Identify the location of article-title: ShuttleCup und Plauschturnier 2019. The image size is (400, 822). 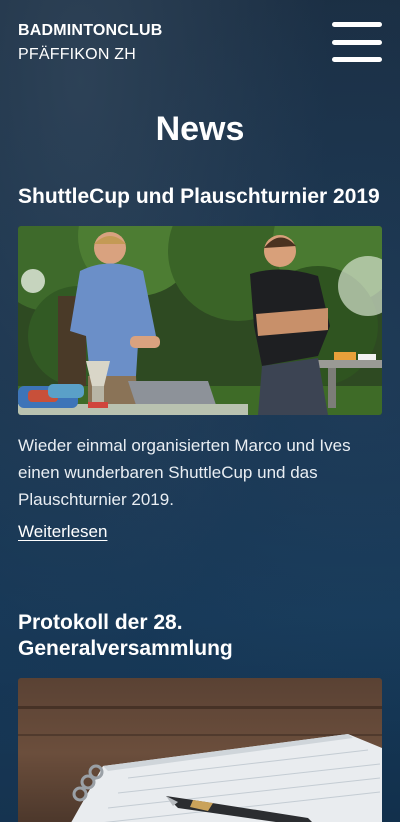
(200, 197).